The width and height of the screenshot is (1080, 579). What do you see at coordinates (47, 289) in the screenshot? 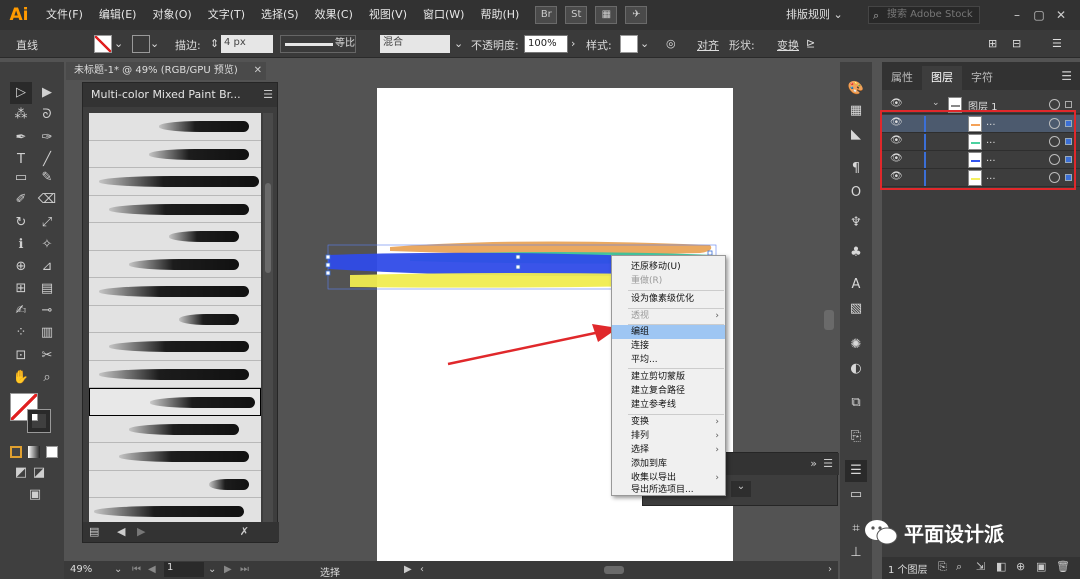
I see `gradient-tool-icon: ▤` at bounding box center [47, 289].